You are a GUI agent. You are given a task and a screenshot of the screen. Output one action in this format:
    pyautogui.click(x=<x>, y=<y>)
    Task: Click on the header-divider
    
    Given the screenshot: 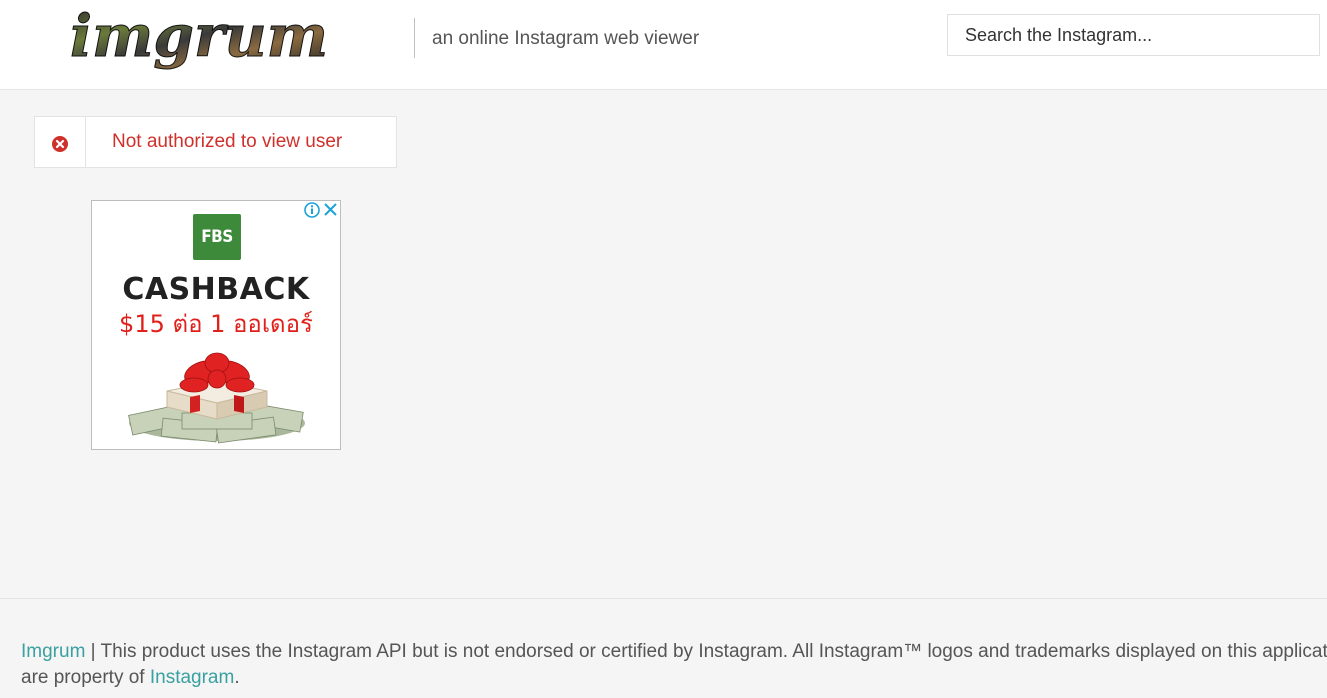 What is the action you would take?
    pyautogui.click(x=414, y=38)
    